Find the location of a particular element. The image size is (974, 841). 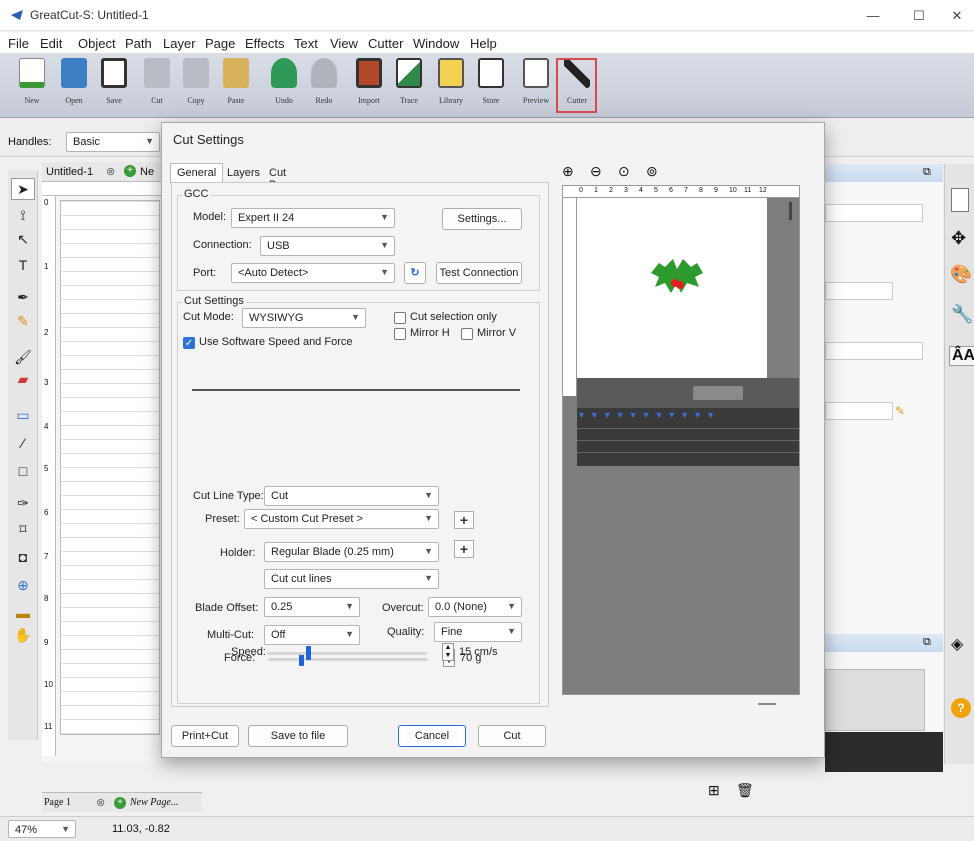

tab-cut-by-color: Cut By Color is located at coordinates (282, 183).